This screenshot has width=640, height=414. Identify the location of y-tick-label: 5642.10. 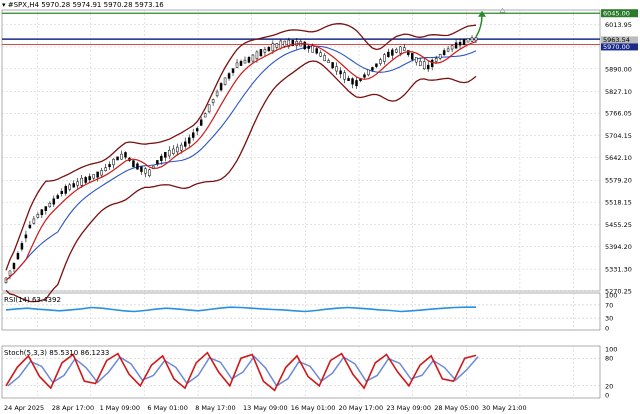
(618, 158).